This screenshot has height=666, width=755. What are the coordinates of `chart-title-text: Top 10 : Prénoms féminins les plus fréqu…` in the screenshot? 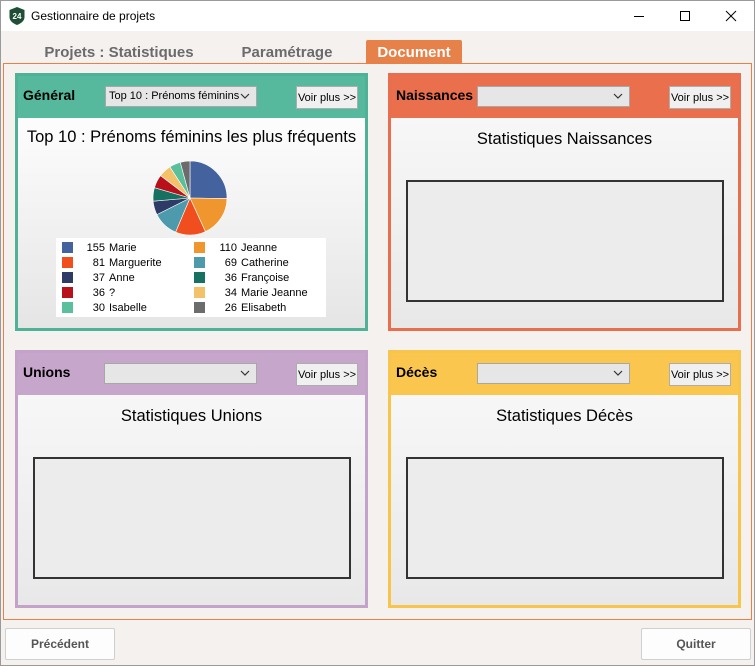 It's located at (191, 137).